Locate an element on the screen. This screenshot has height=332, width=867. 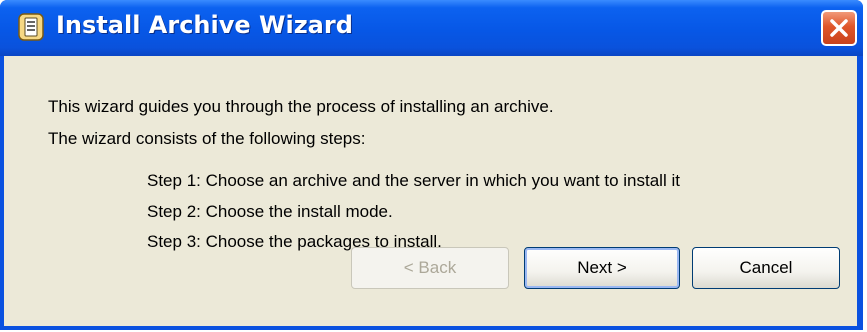
close-icon is located at coordinates (839, 28).